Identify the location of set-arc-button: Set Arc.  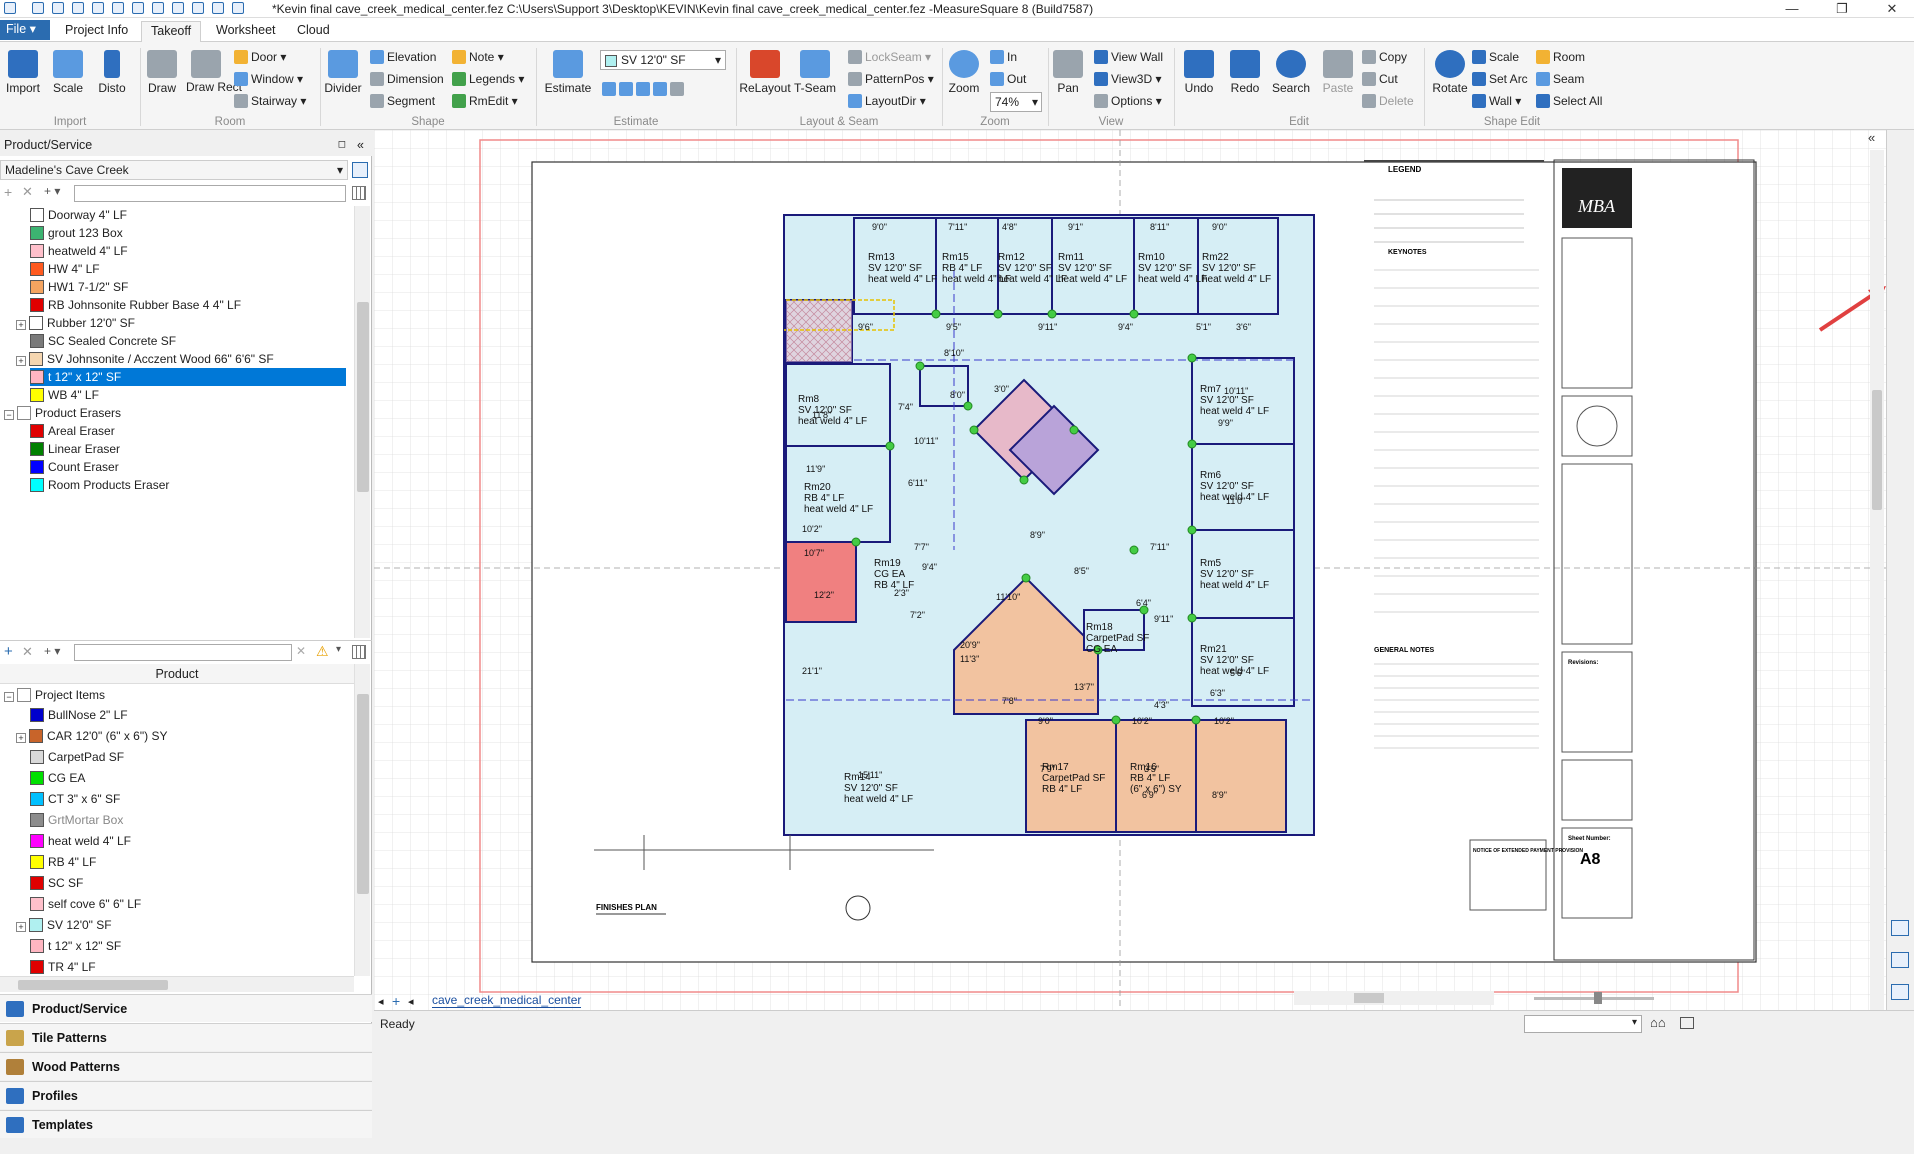
(1500, 79).